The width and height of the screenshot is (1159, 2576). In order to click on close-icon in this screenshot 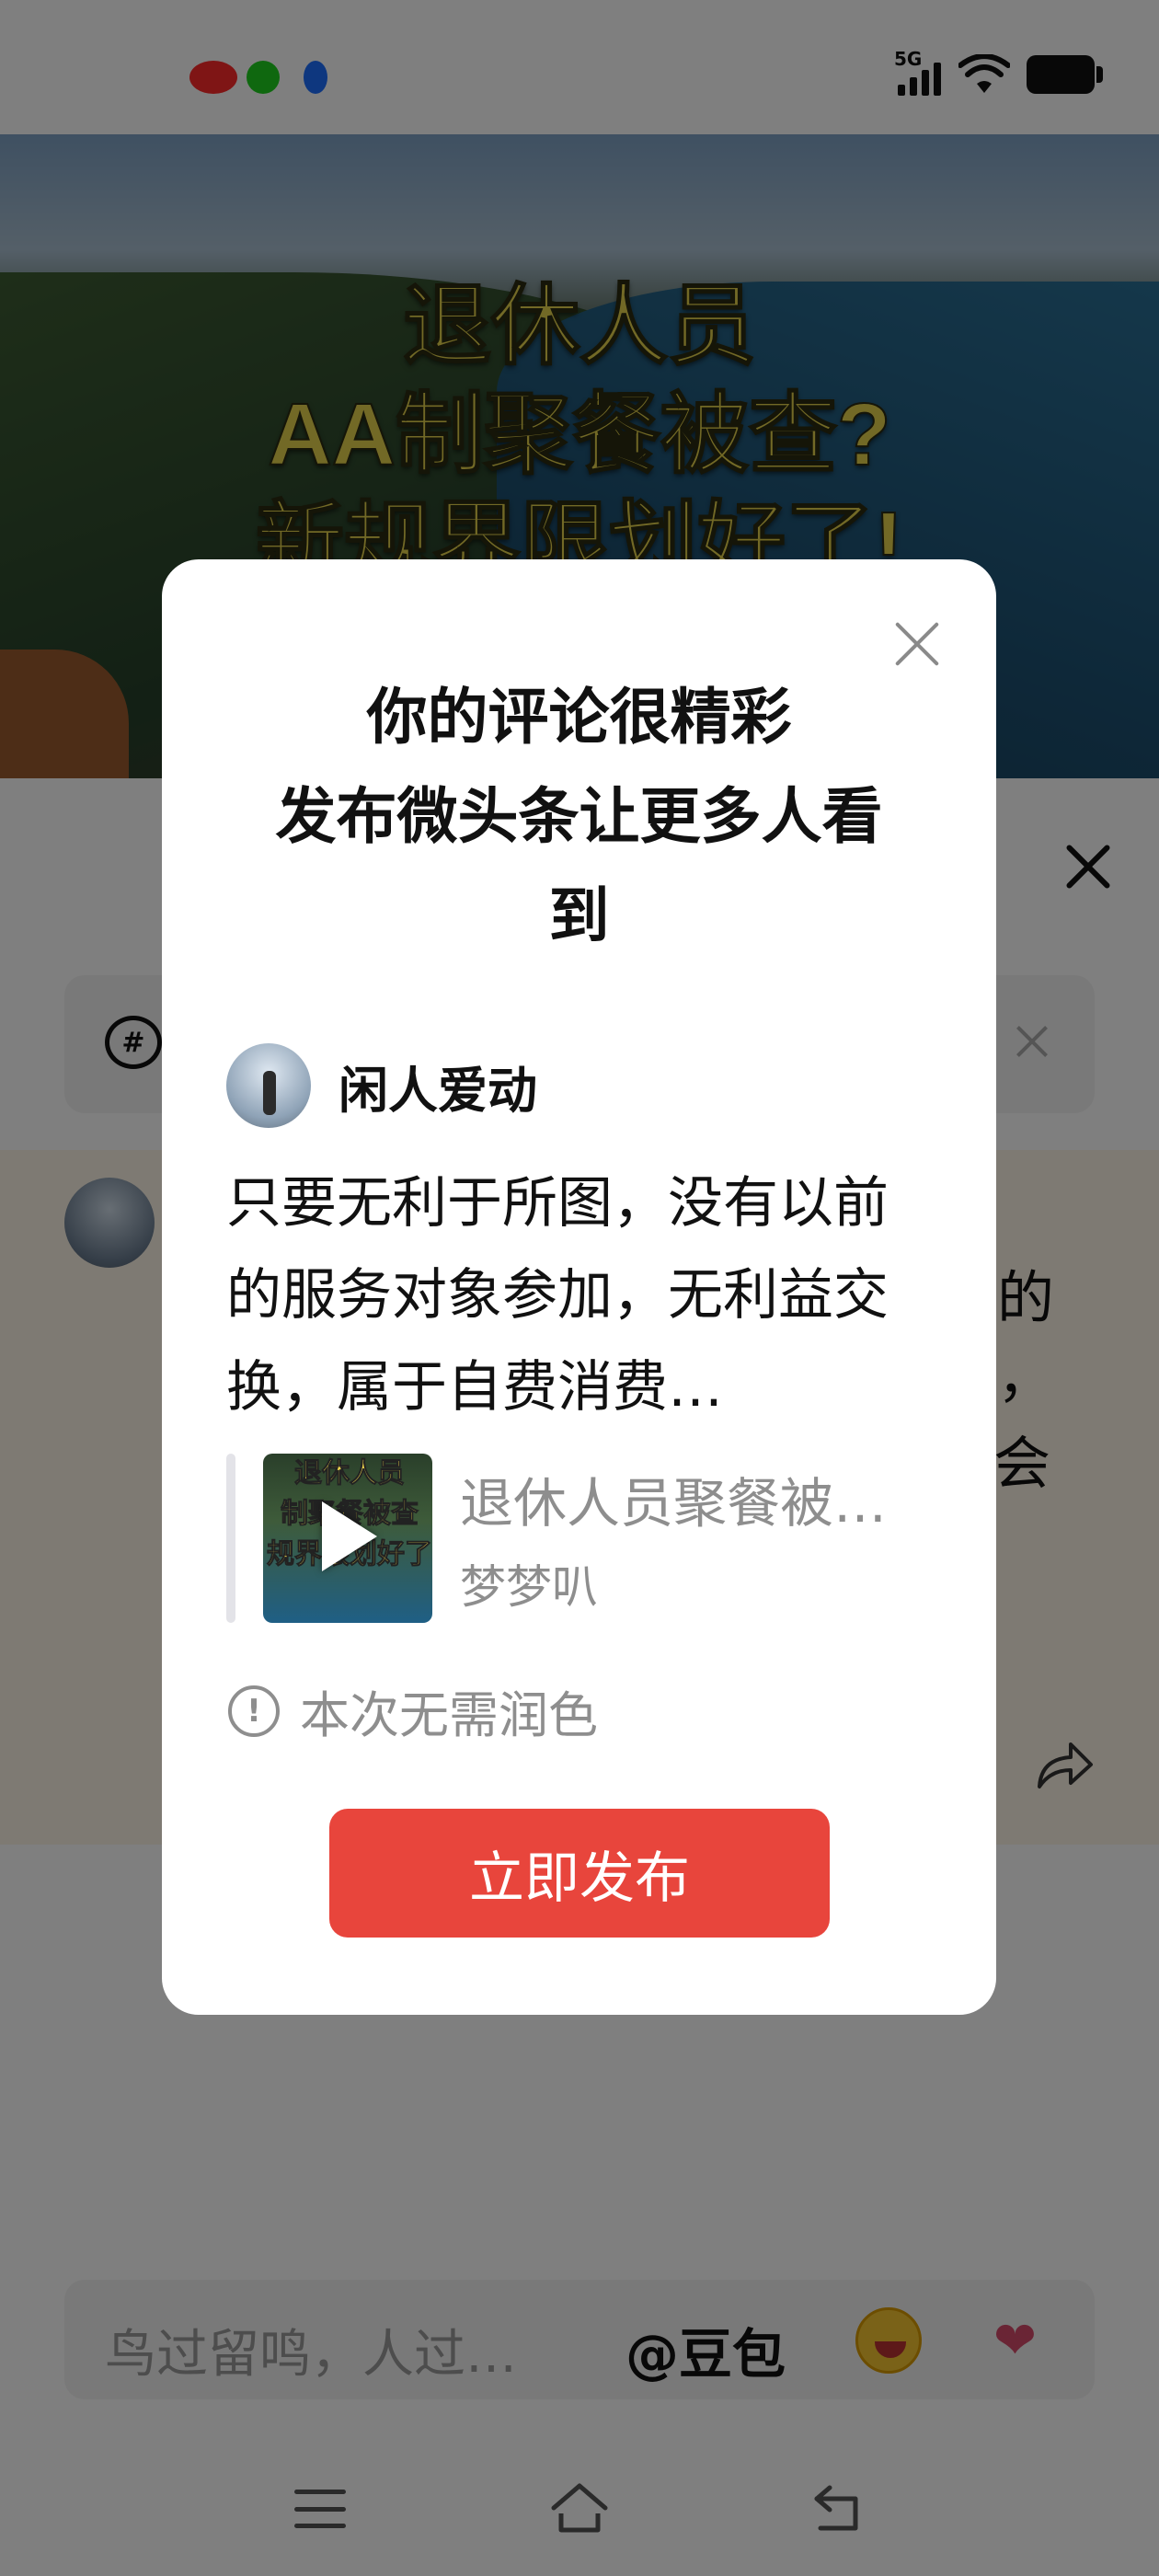, I will do `click(917, 644)`.